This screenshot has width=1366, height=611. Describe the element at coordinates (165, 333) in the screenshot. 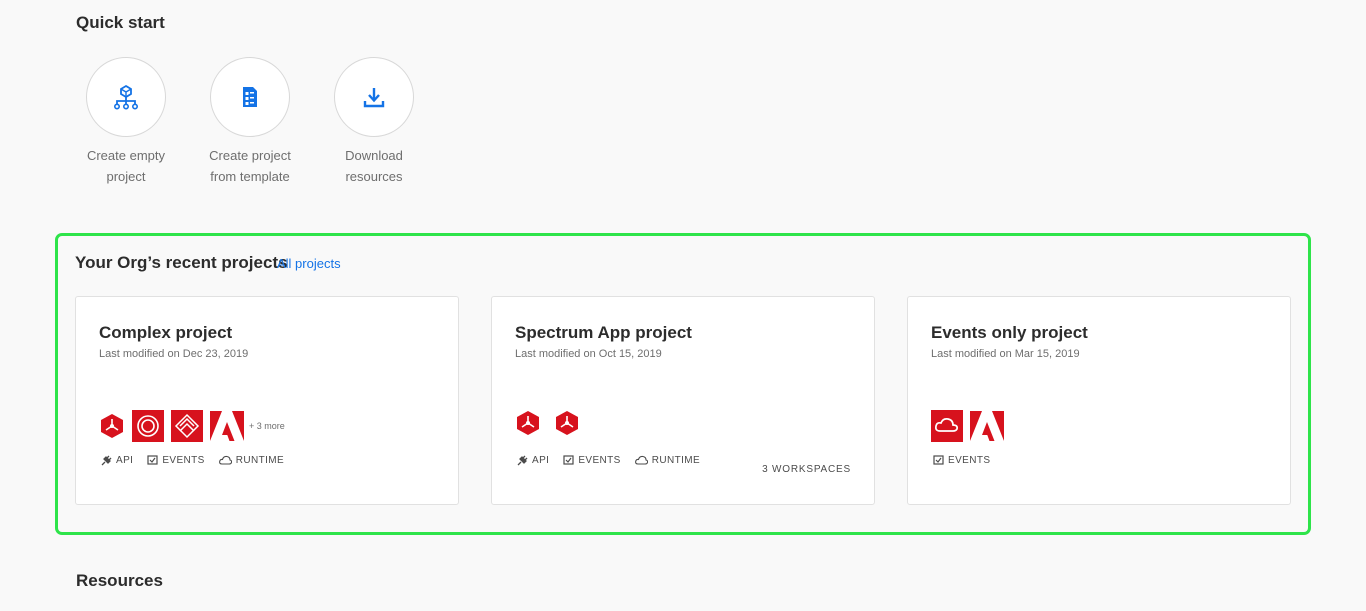

I see `project-title: Complex project` at that location.